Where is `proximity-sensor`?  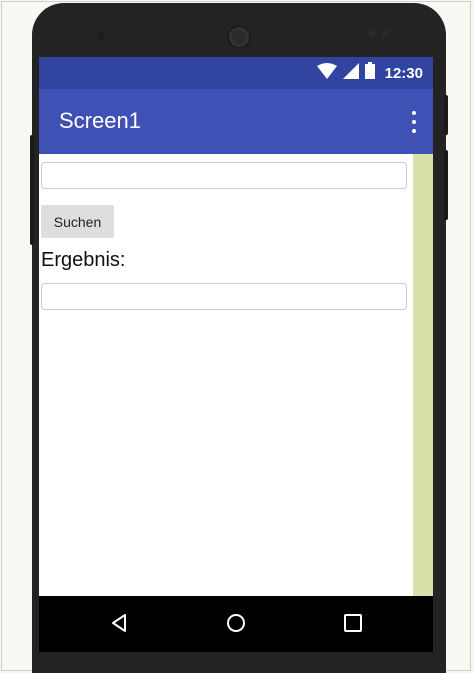 proximity-sensor is located at coordinates (371, 33).